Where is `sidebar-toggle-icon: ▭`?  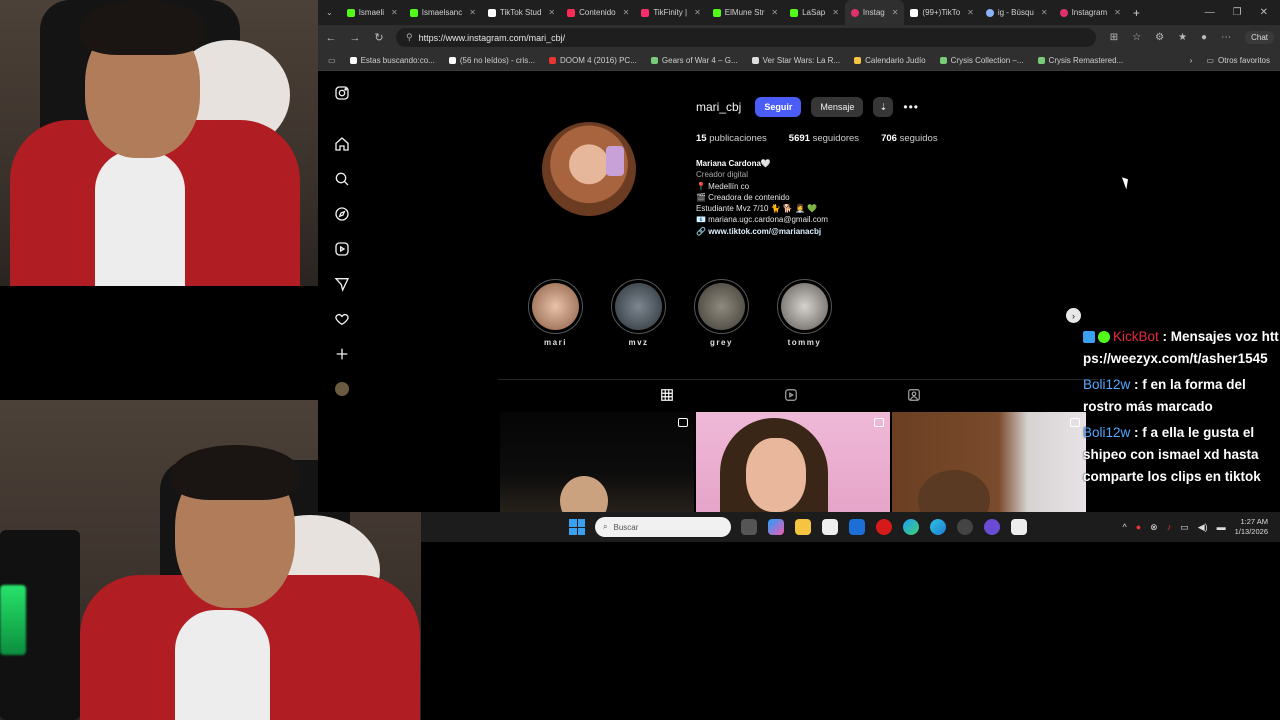
sidebar-toggle-icon: ▭ is located at coordinates (332, 60).